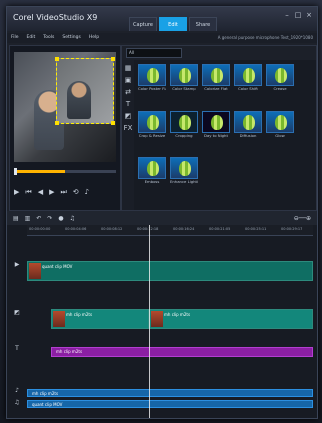 This screenshot has height=423, width=322. What do you see at coordinates (216, 135) in the screenshot?
I see `filter-label: Day to Night` at bounding box center [216, 135].